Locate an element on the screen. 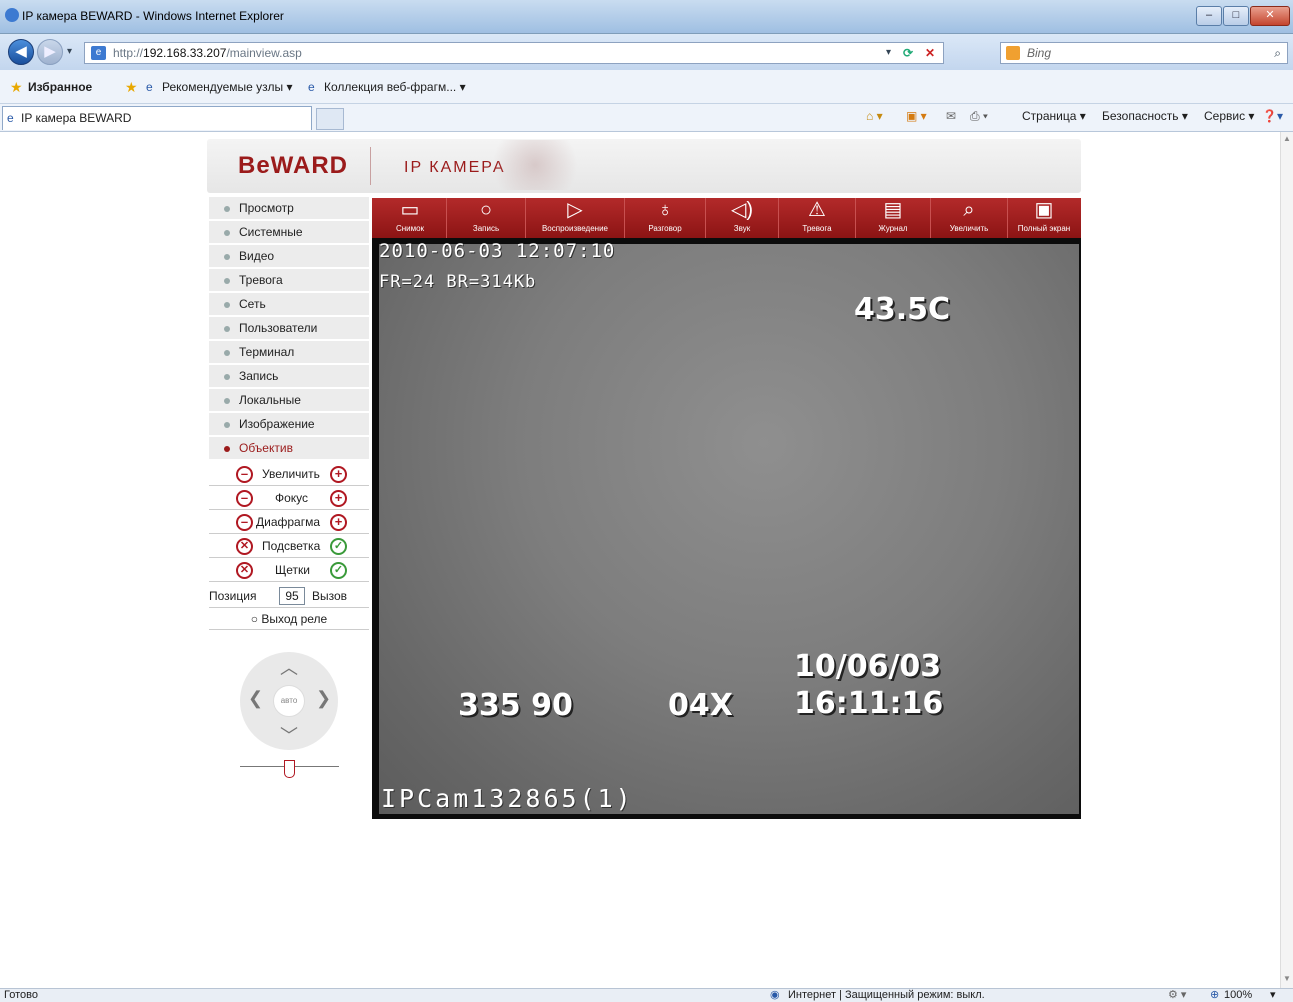 The image size is (1293, 1002). zoom-out-icon: – is located at coordinates (244, 474).